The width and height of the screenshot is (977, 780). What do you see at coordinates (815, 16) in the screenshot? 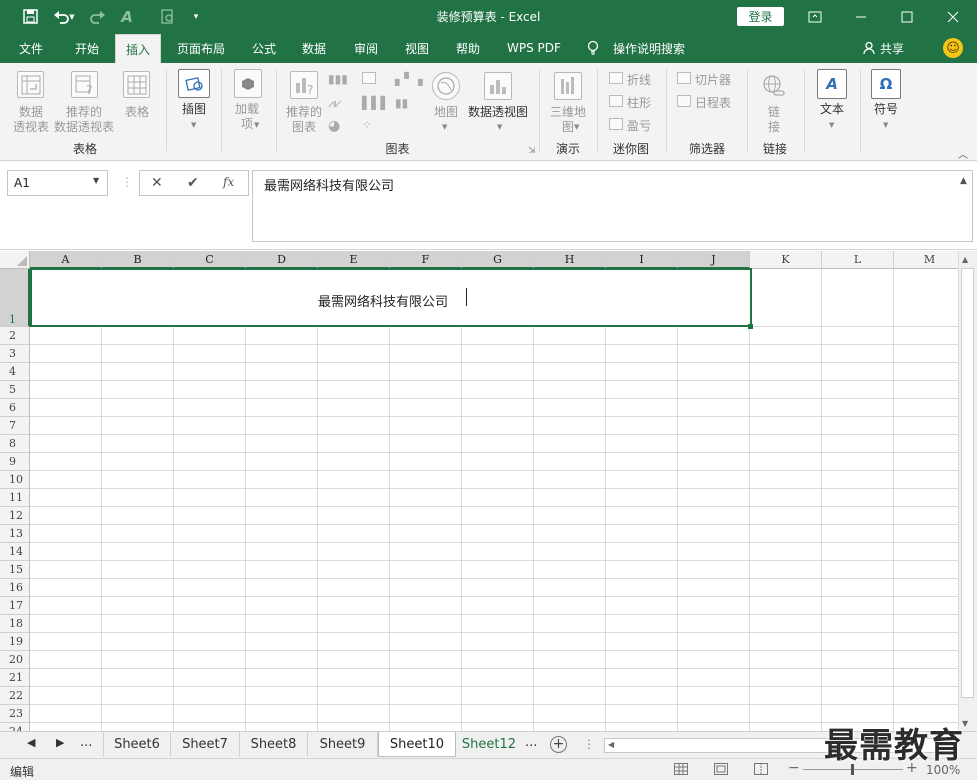
I see `ribbon-display-icon` at bounding box center [815, 16].